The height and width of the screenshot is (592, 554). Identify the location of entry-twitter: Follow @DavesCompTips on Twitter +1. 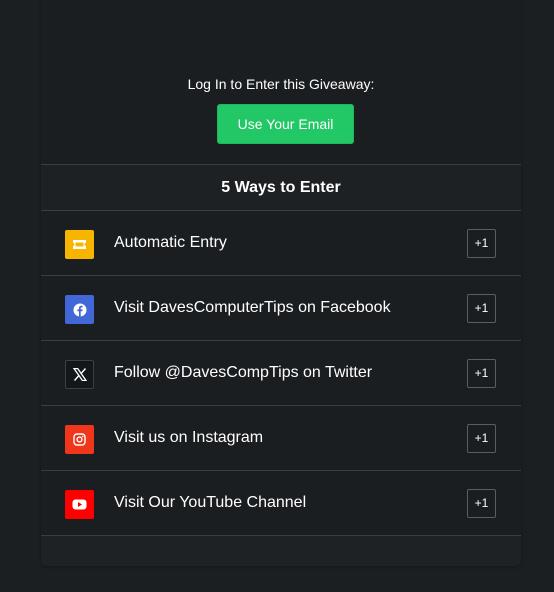
(281, 373).